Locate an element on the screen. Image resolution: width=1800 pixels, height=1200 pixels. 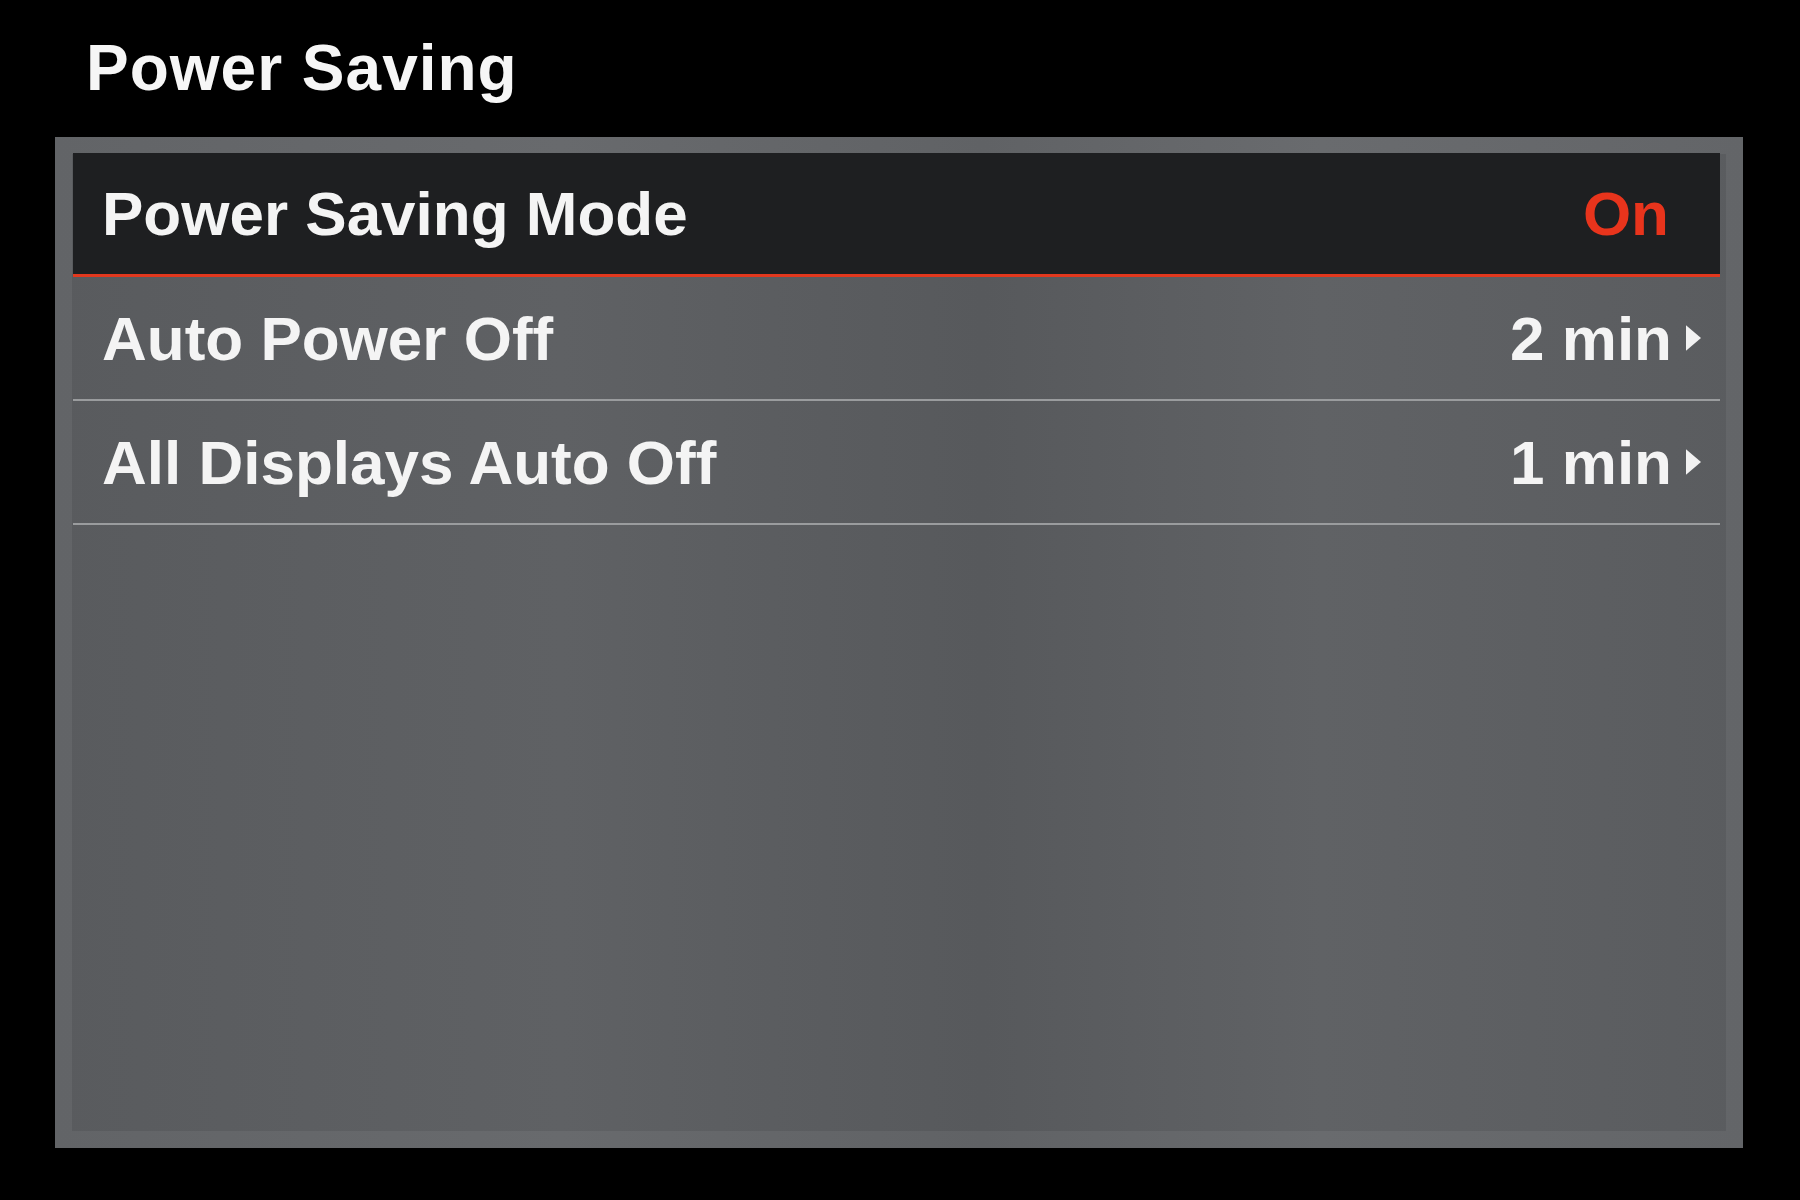
menu-row: Auto Power Off 2 min is located at coordinates (896, 339).